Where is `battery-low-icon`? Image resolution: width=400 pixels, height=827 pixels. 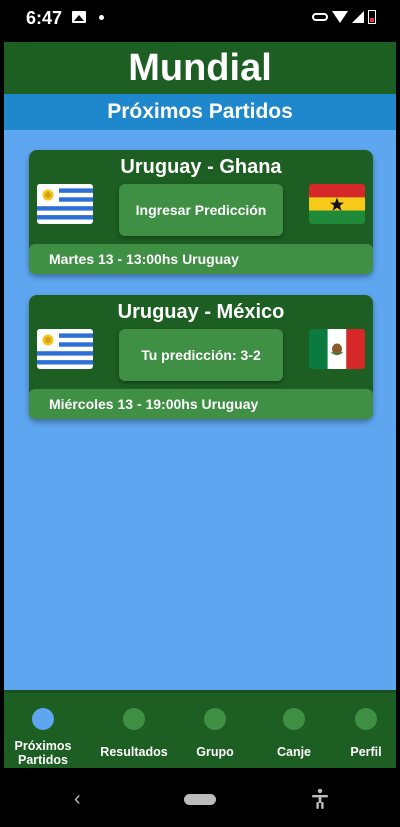 battery-low-icon is located at coordinates (372, 17).